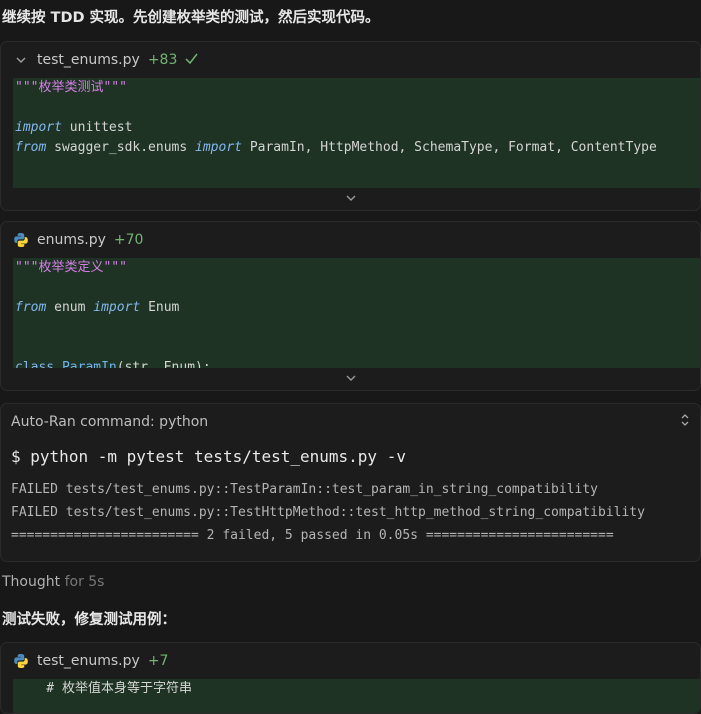  I want to click on code-token: enum, so click(70, 307).